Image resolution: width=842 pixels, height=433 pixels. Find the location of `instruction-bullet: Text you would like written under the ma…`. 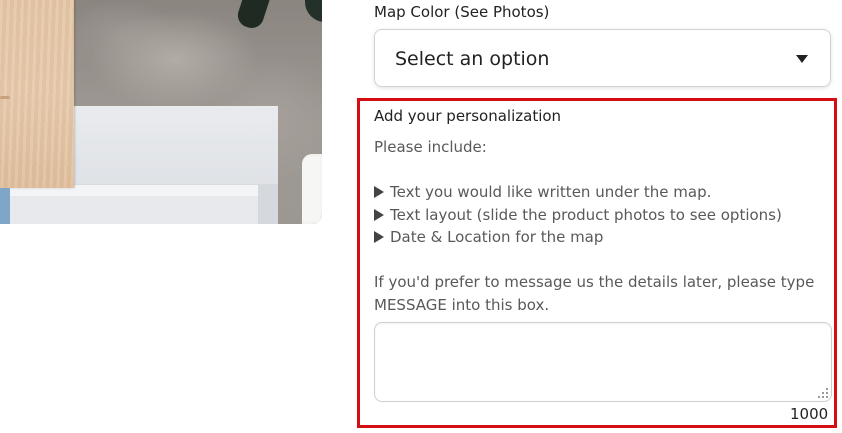

instruction-bullet: Text you would like written under the ma… is located at coordinates (604, 192).